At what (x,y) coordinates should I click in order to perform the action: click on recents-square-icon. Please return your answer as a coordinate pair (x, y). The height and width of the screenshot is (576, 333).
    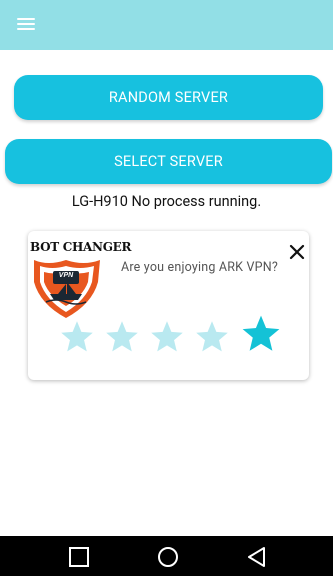
    Looking at the image, I should click on (79, 557).